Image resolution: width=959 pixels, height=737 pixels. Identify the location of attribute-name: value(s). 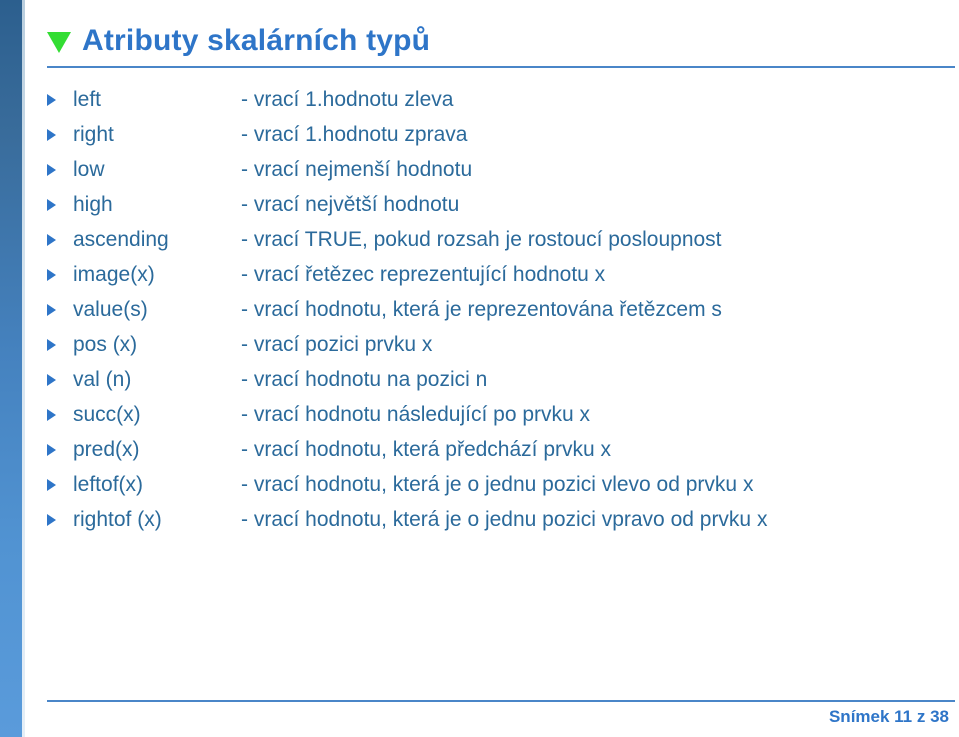
(110, 309).